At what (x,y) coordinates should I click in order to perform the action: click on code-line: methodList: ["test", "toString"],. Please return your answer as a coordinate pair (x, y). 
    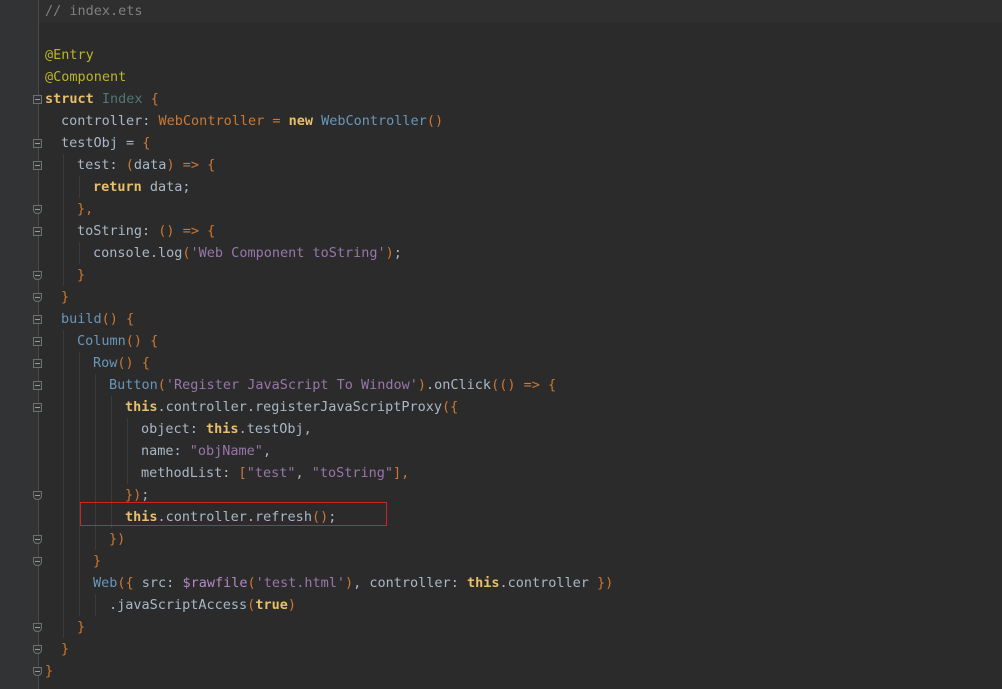
    Looking at the image, I should click on (520, 473).